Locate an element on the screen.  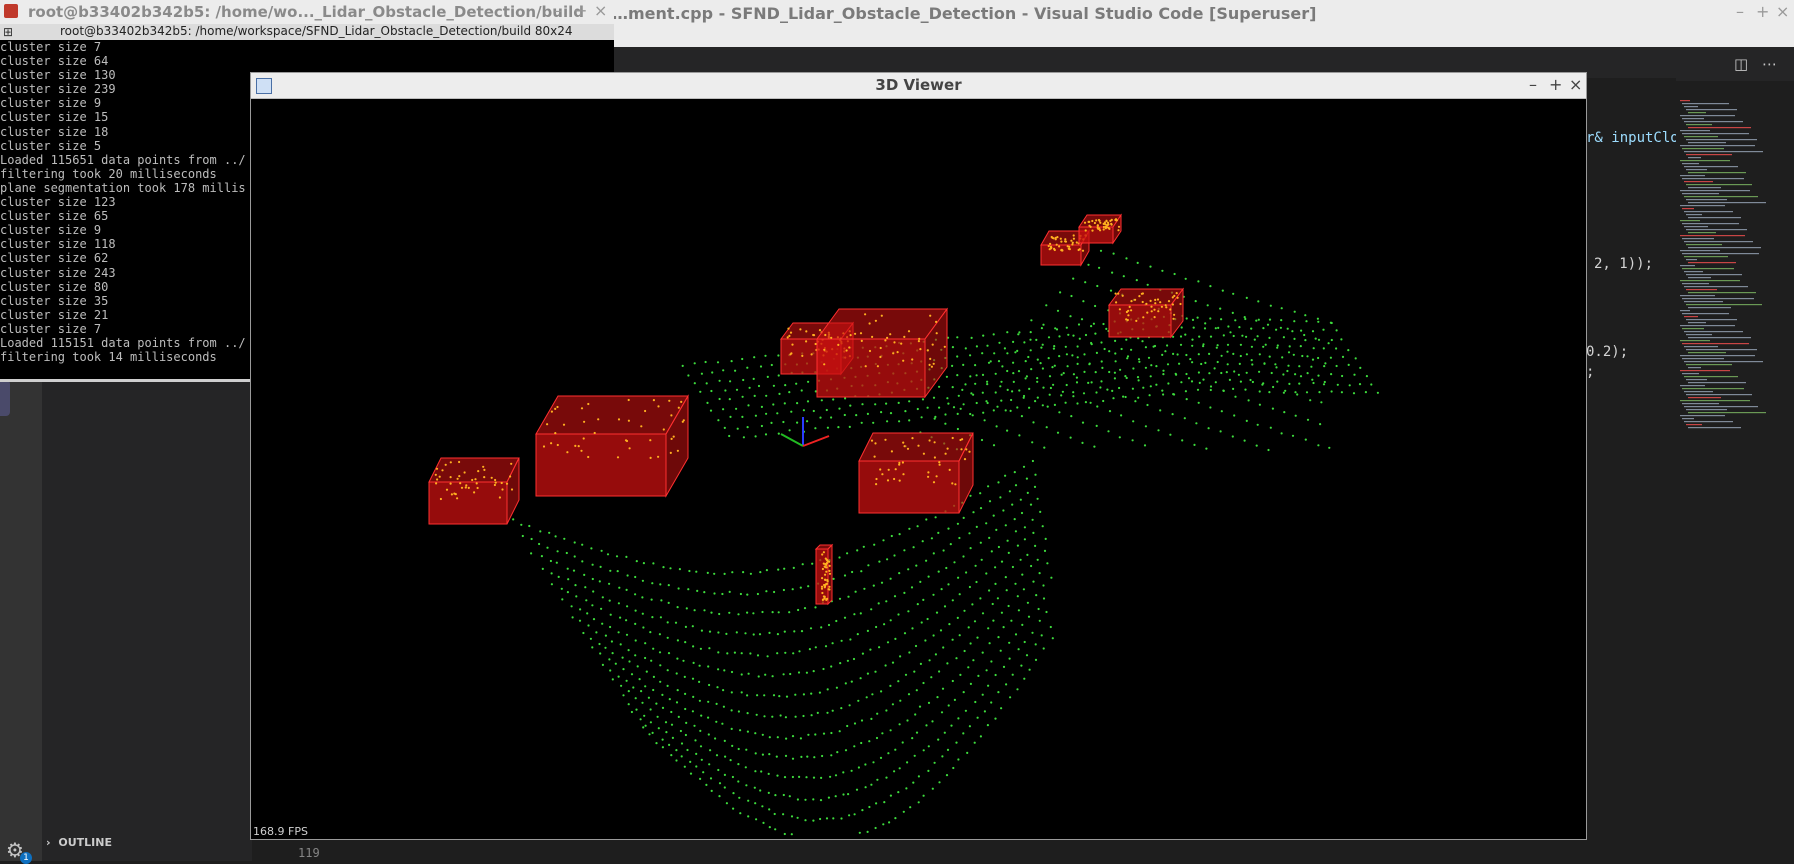
vscode-maximize-icon: + is located at coordinates (1762, 11).